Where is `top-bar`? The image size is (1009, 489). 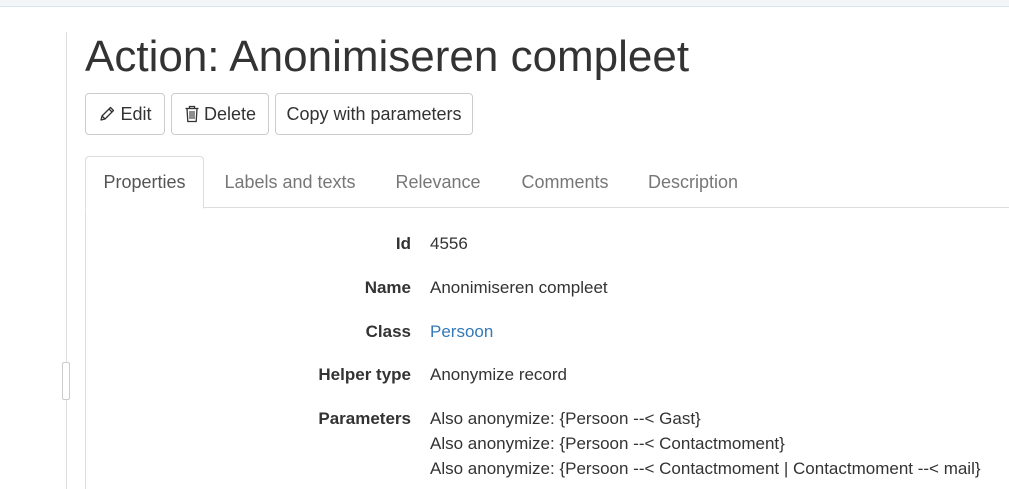
top-bar is located at coordinates (504, 3).